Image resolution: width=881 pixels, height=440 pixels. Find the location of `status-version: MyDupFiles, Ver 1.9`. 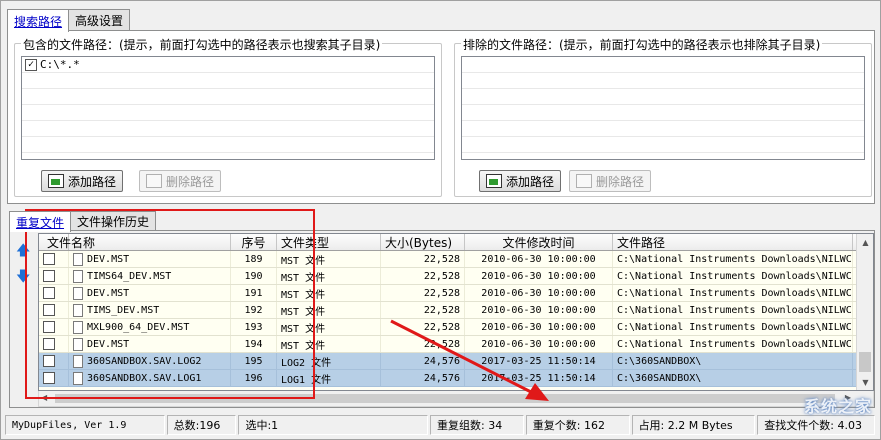

status-version: MyDupFiles, Ver 1.9 is located at coordinates (85, 425).